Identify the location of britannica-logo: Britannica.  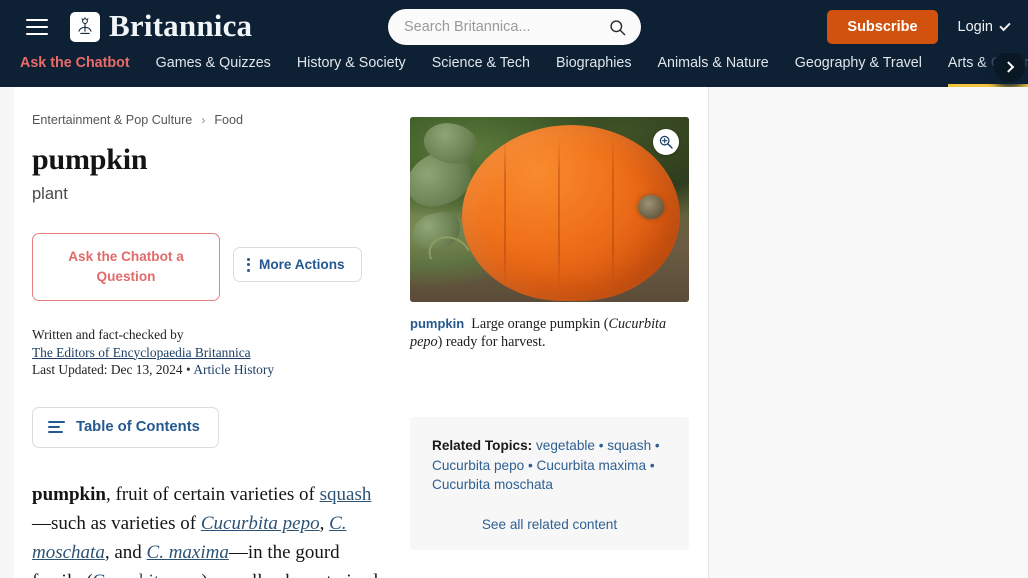
(161, 27).